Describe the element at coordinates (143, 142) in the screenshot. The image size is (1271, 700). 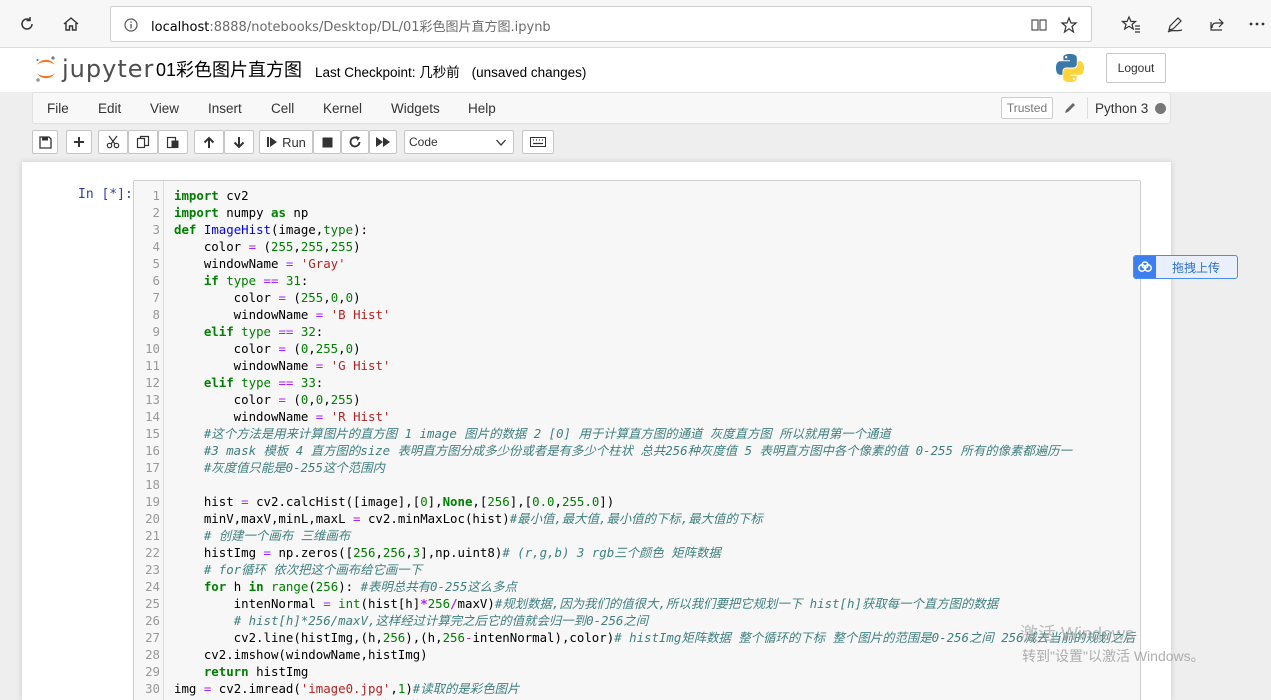
I see `copy-button` at that location.